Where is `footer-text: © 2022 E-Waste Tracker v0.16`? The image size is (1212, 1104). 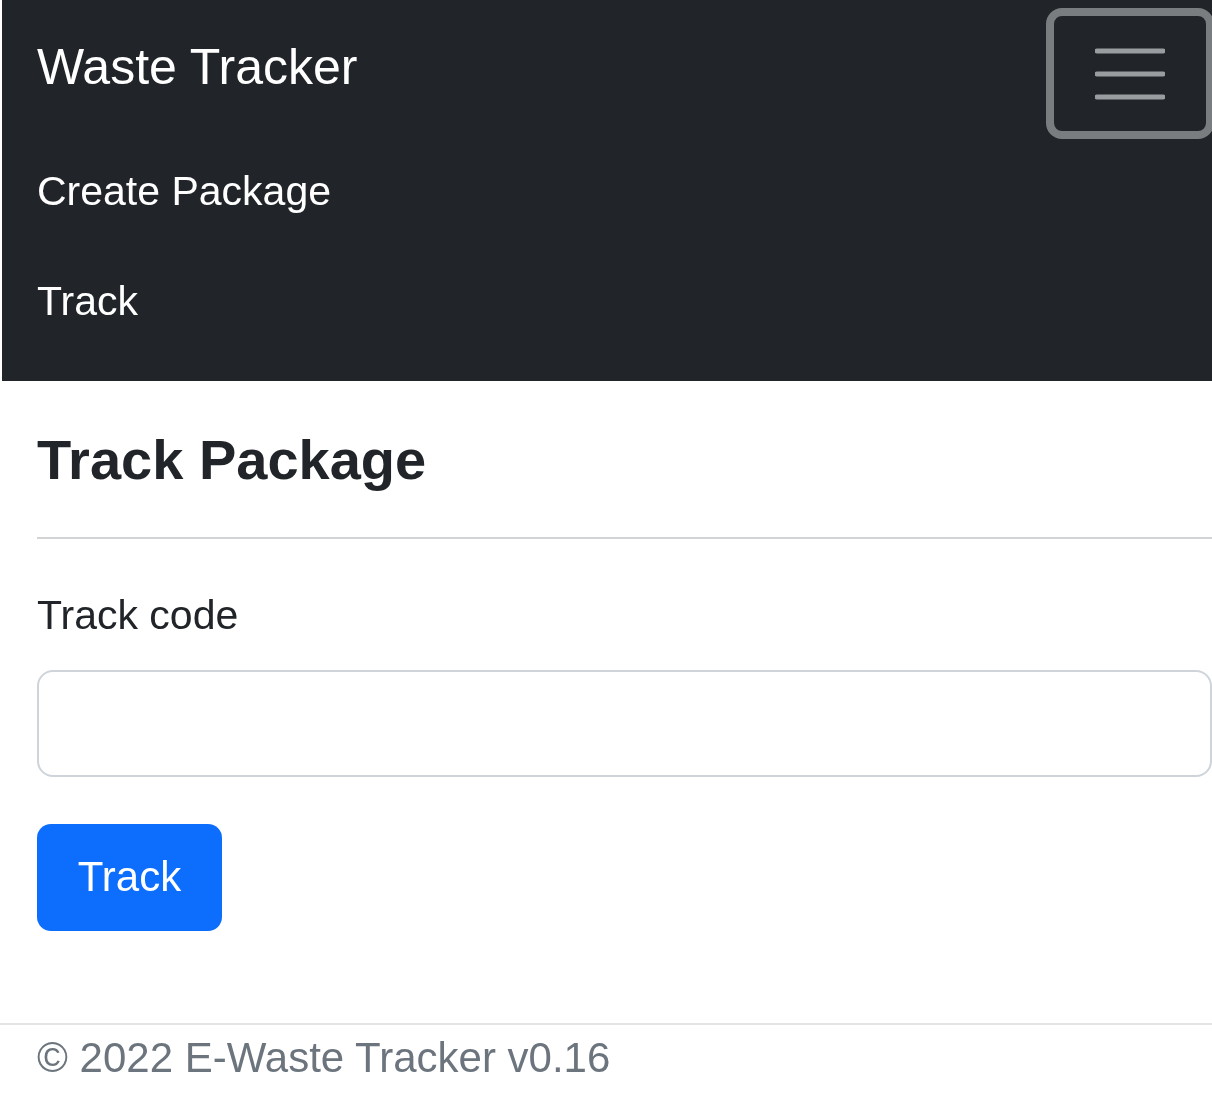 footer-text: © 2022 E-Waste Tracker v0.16 is located at coordinates (324, 1057).